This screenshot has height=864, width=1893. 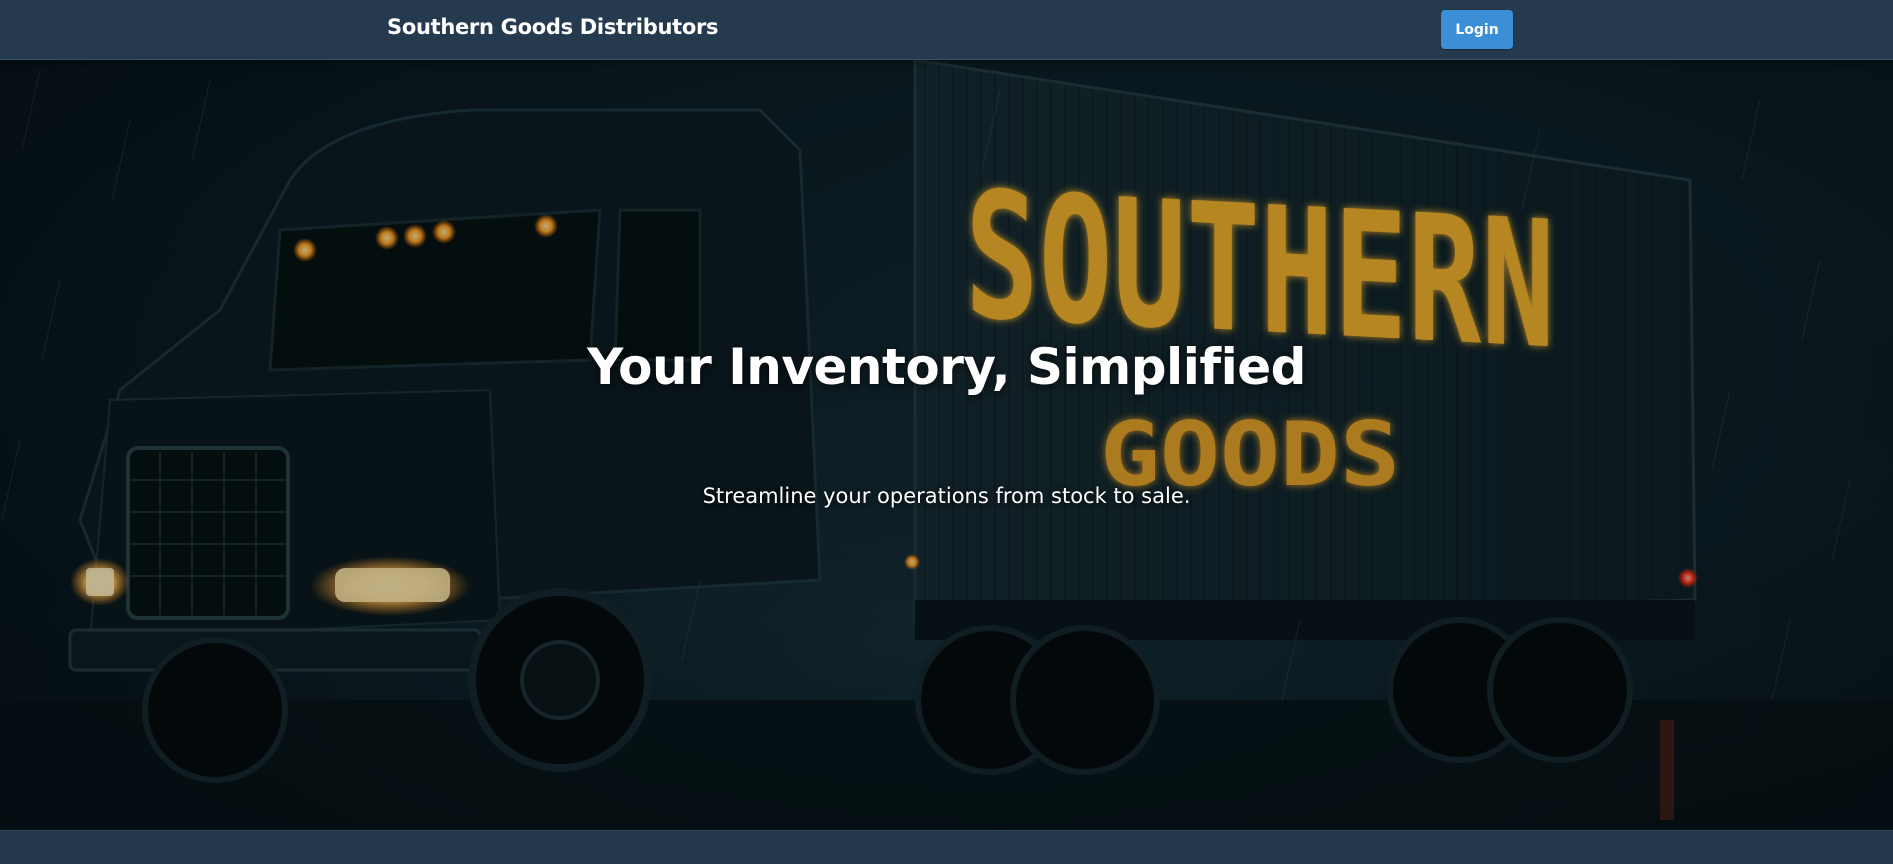 I want to click on login-button: Login, so click(x=1477, y=29).